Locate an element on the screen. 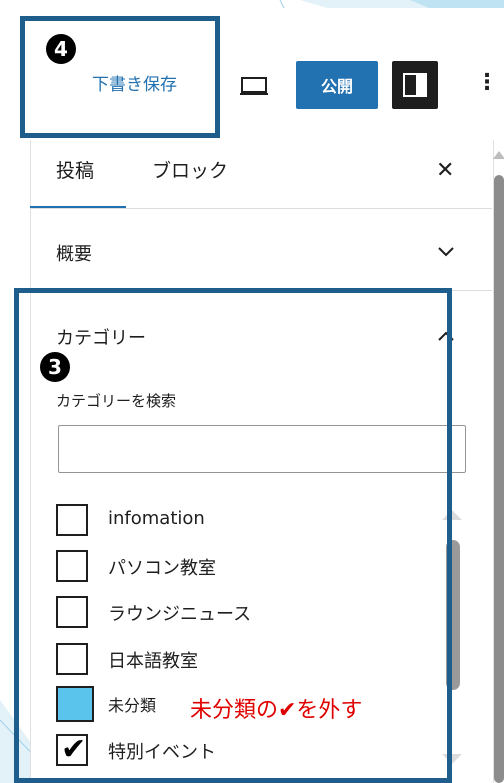  panel-scrollbar is located at coordinates (499, 479).